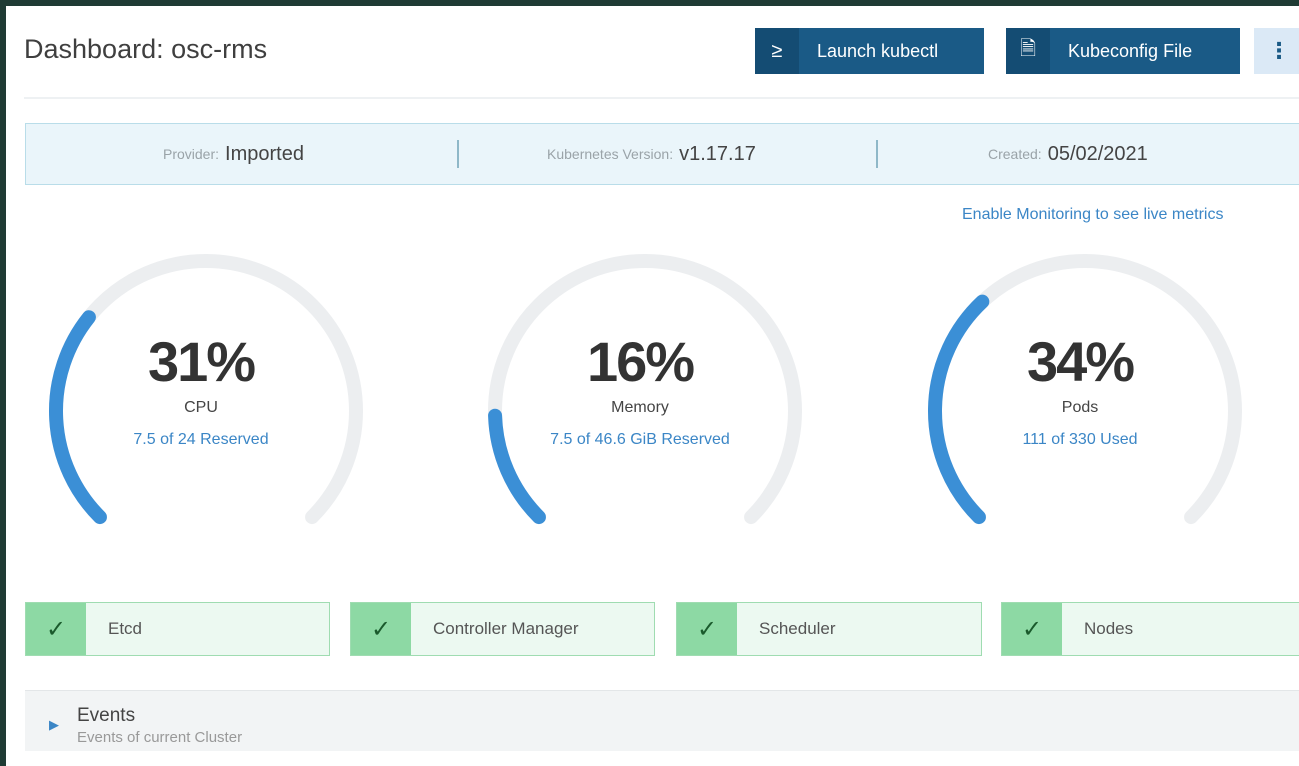 The height and width of the screenshot is (766, 1299). Describe the element at coordinates (506, 628) in the screenshot. I see `component-name: Controller Manager` at that location.